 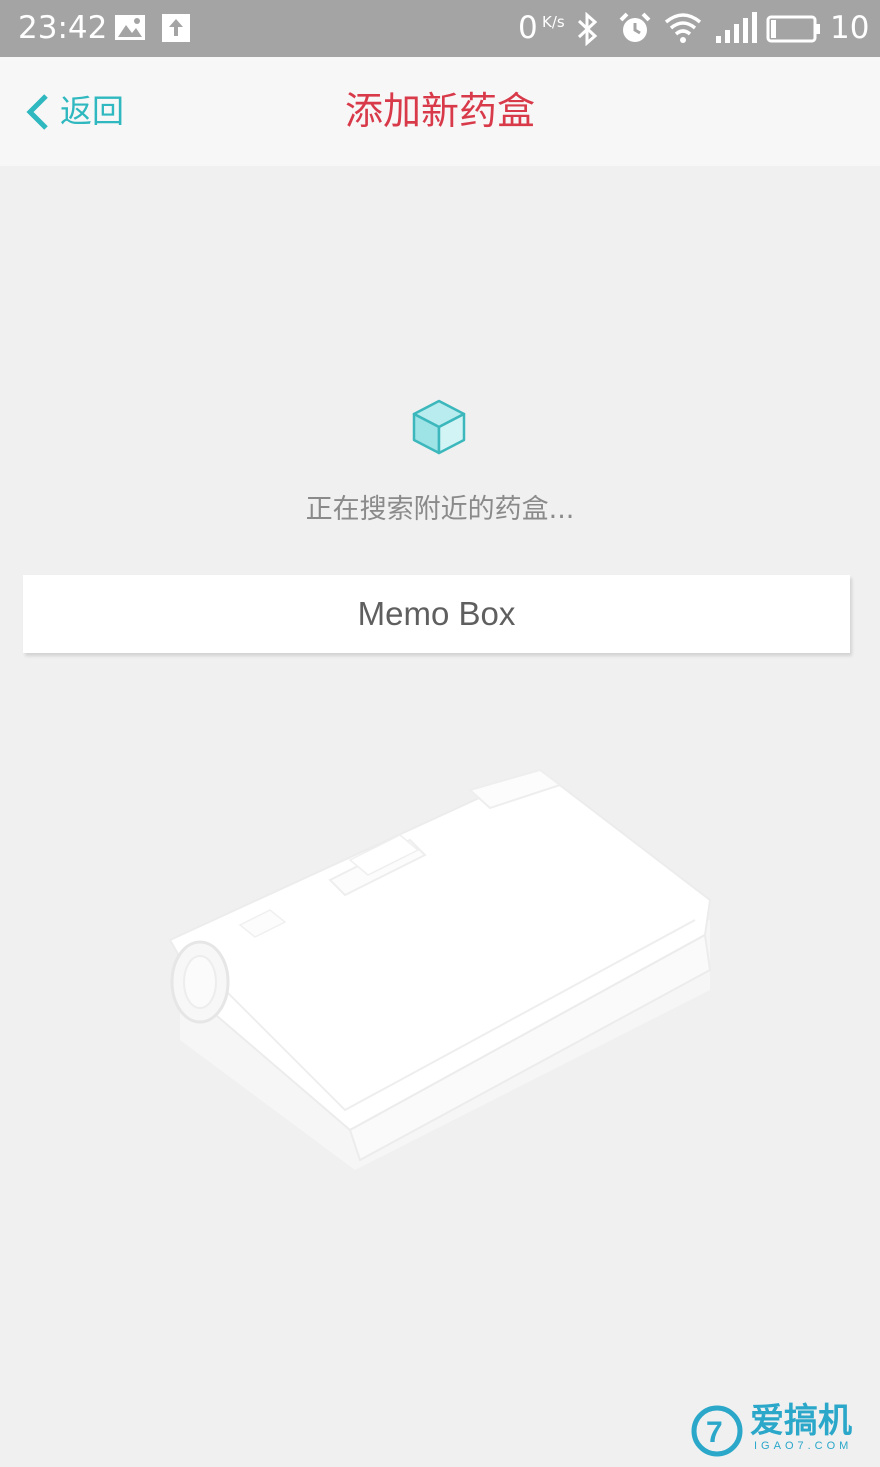 I want to click on upload-icon, so click(x=176, y=30).